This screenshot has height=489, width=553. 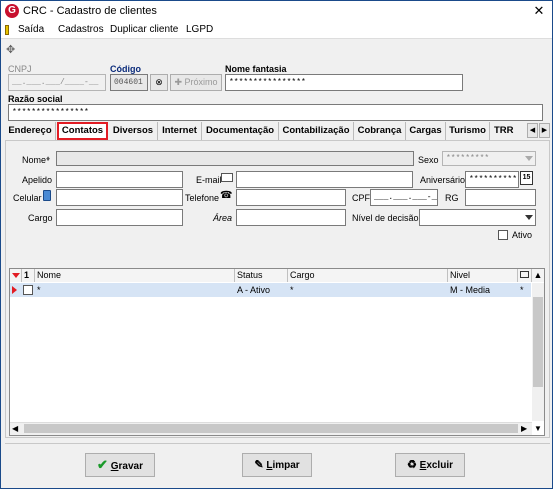 I want to click on grid-sort-header, so click(x=16, y=275).